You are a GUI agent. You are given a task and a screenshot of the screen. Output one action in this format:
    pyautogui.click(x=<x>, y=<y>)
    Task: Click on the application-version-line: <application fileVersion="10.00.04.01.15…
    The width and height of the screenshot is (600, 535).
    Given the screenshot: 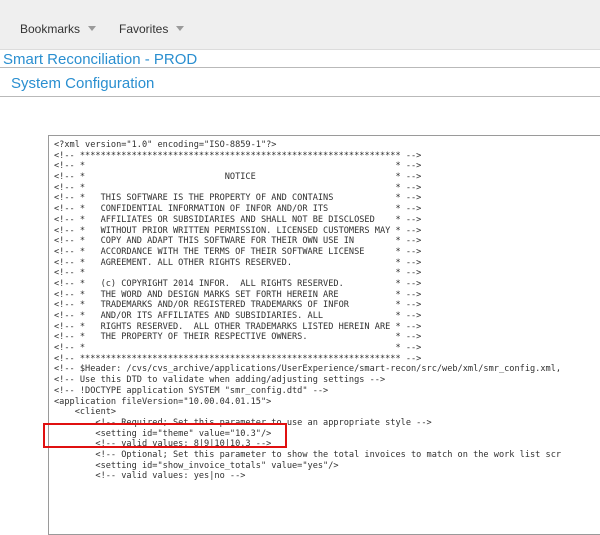 What is the action you would take?
    pyautogui.click(x=163, y=401)
    